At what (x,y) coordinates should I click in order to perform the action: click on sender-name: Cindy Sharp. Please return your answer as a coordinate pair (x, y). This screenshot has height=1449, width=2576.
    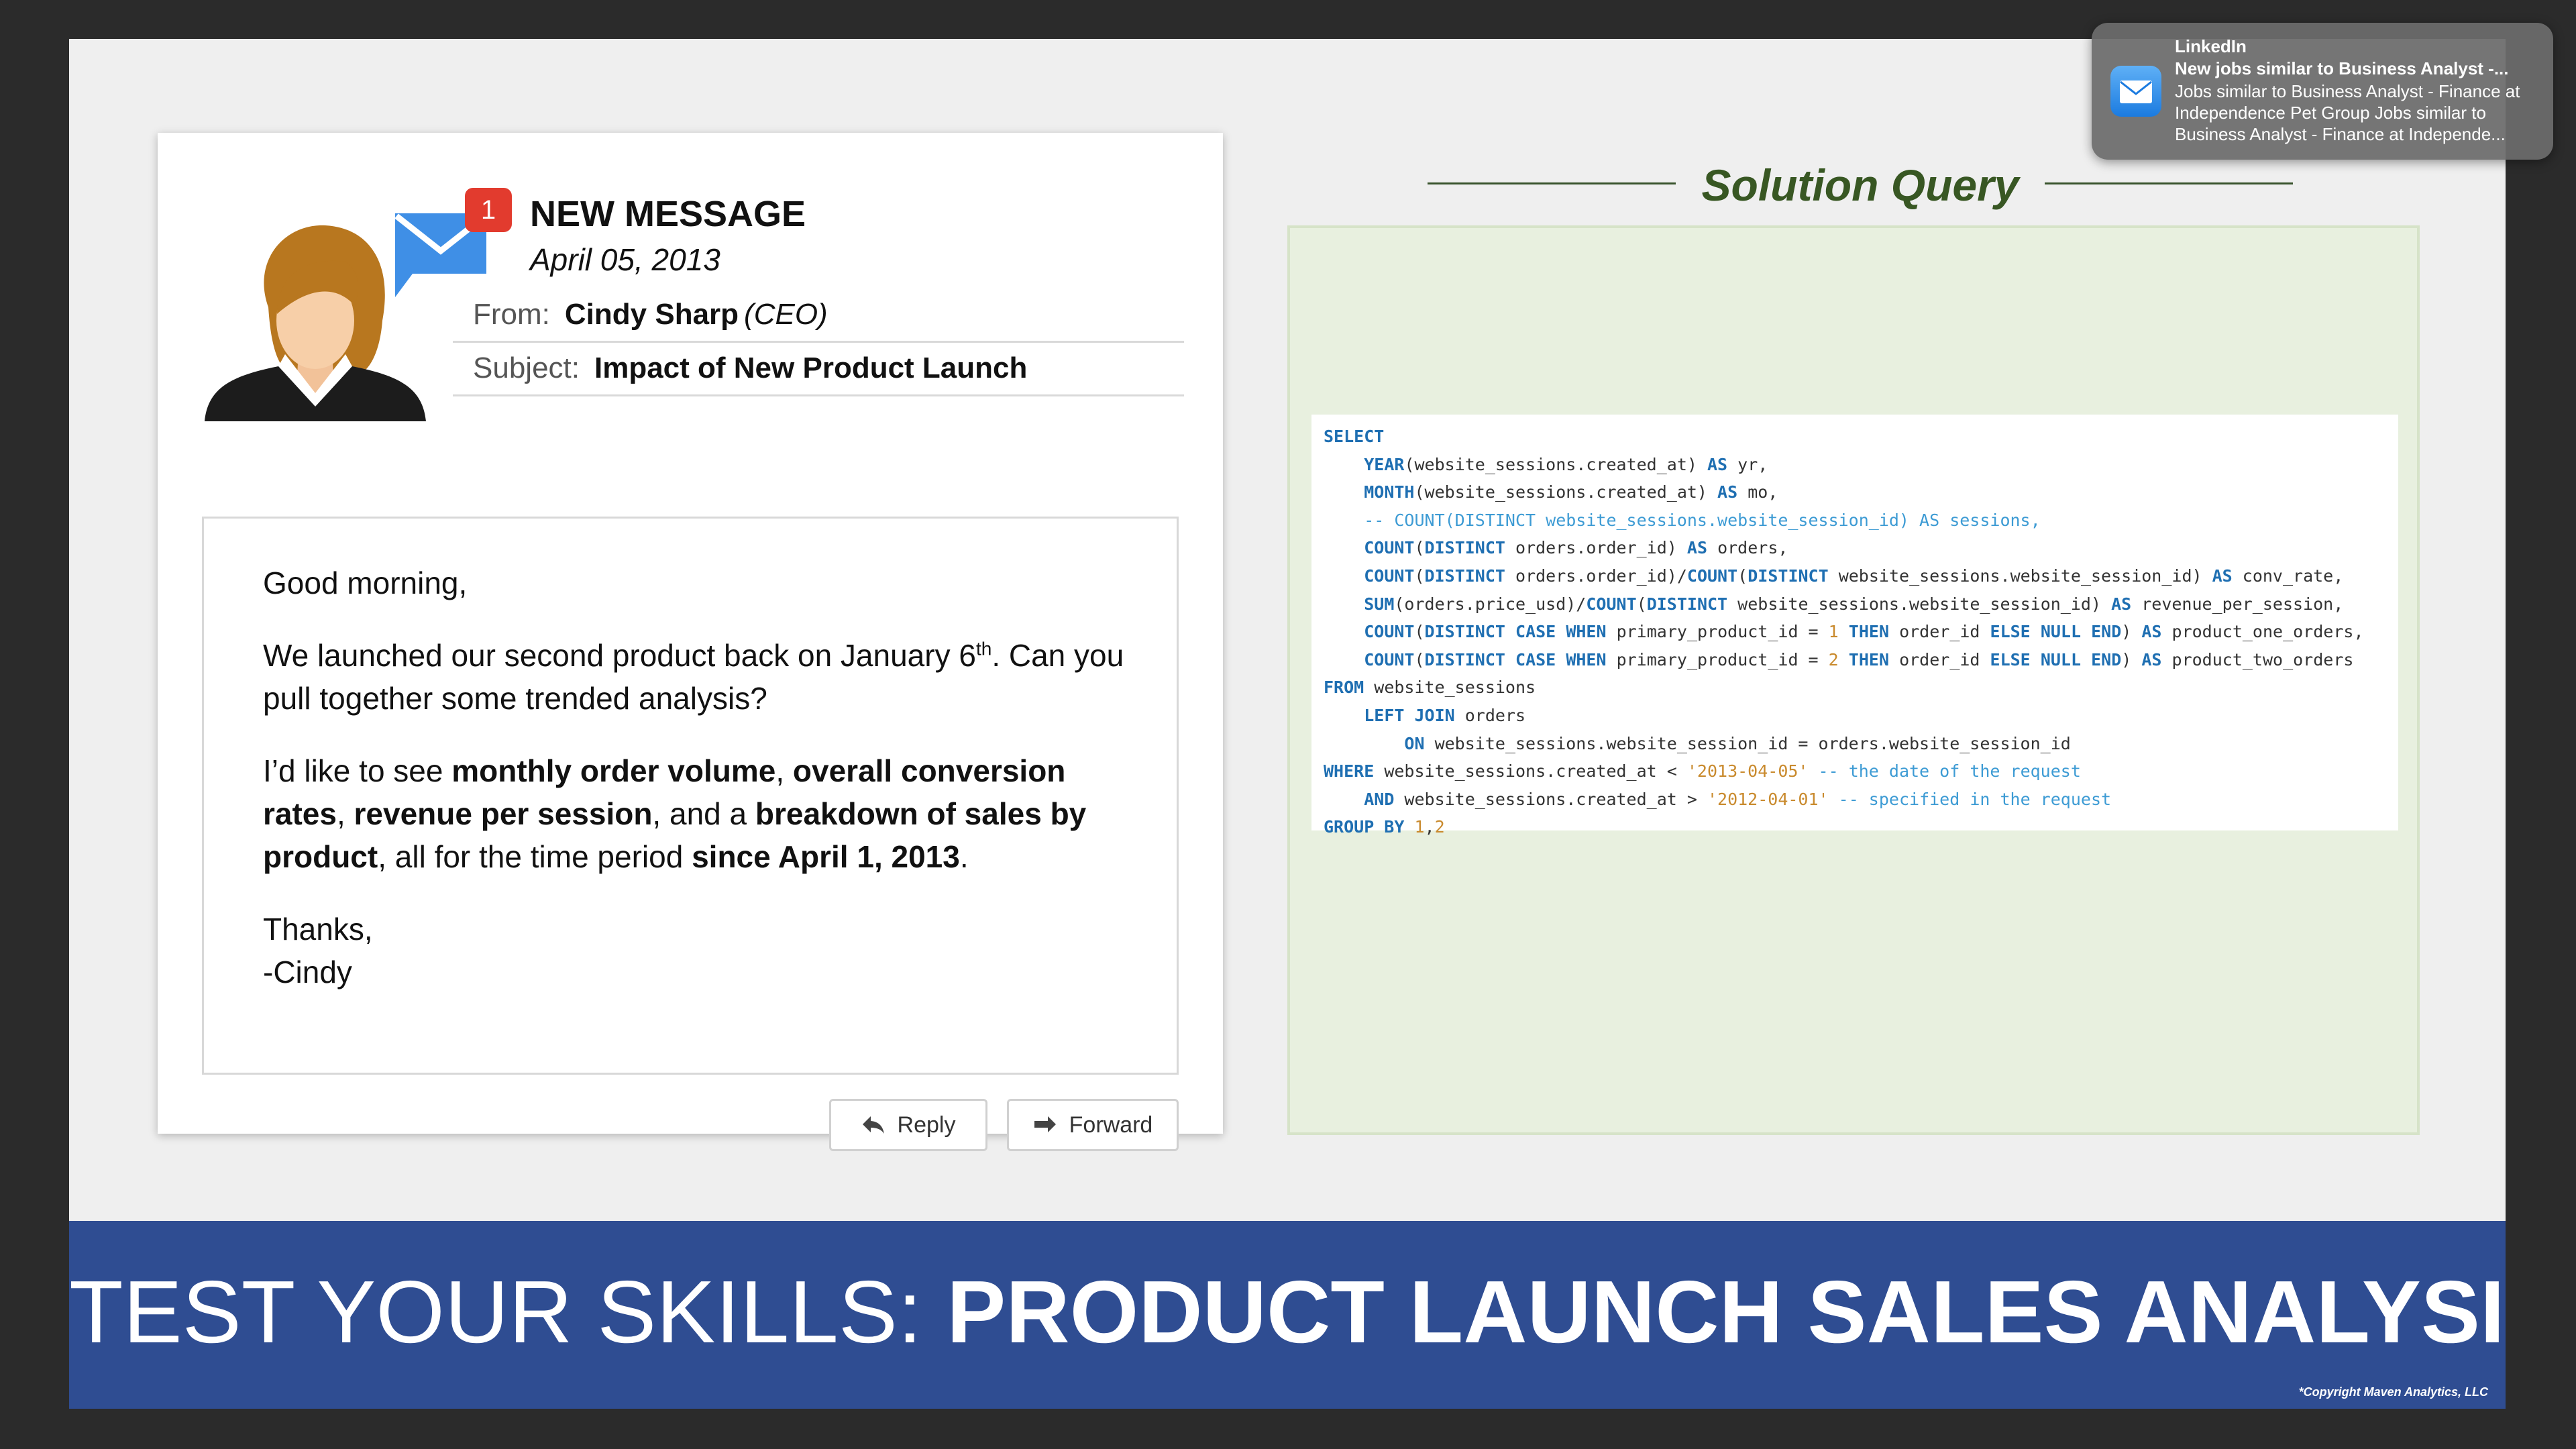
    Looking at the image, I should click on (651, 314).